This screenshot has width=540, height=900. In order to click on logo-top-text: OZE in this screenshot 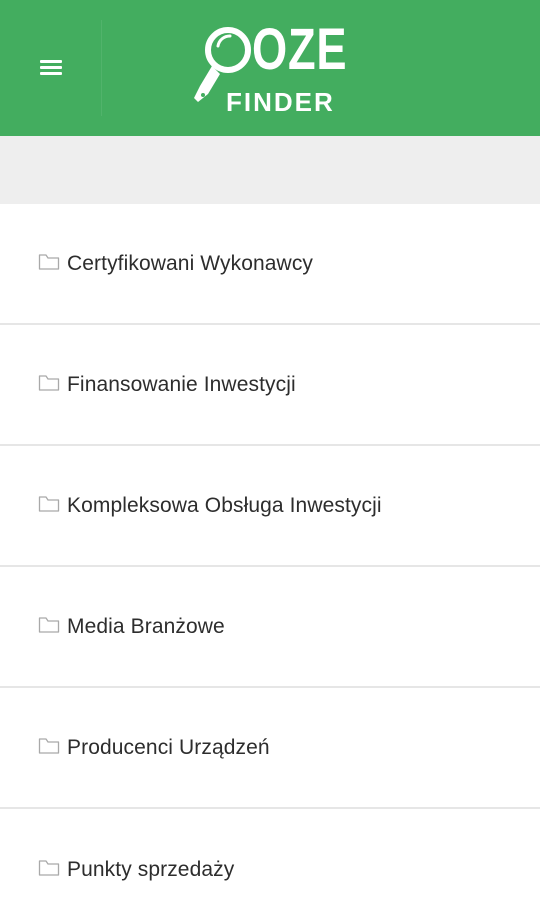, I will do `click(300, 49)`.